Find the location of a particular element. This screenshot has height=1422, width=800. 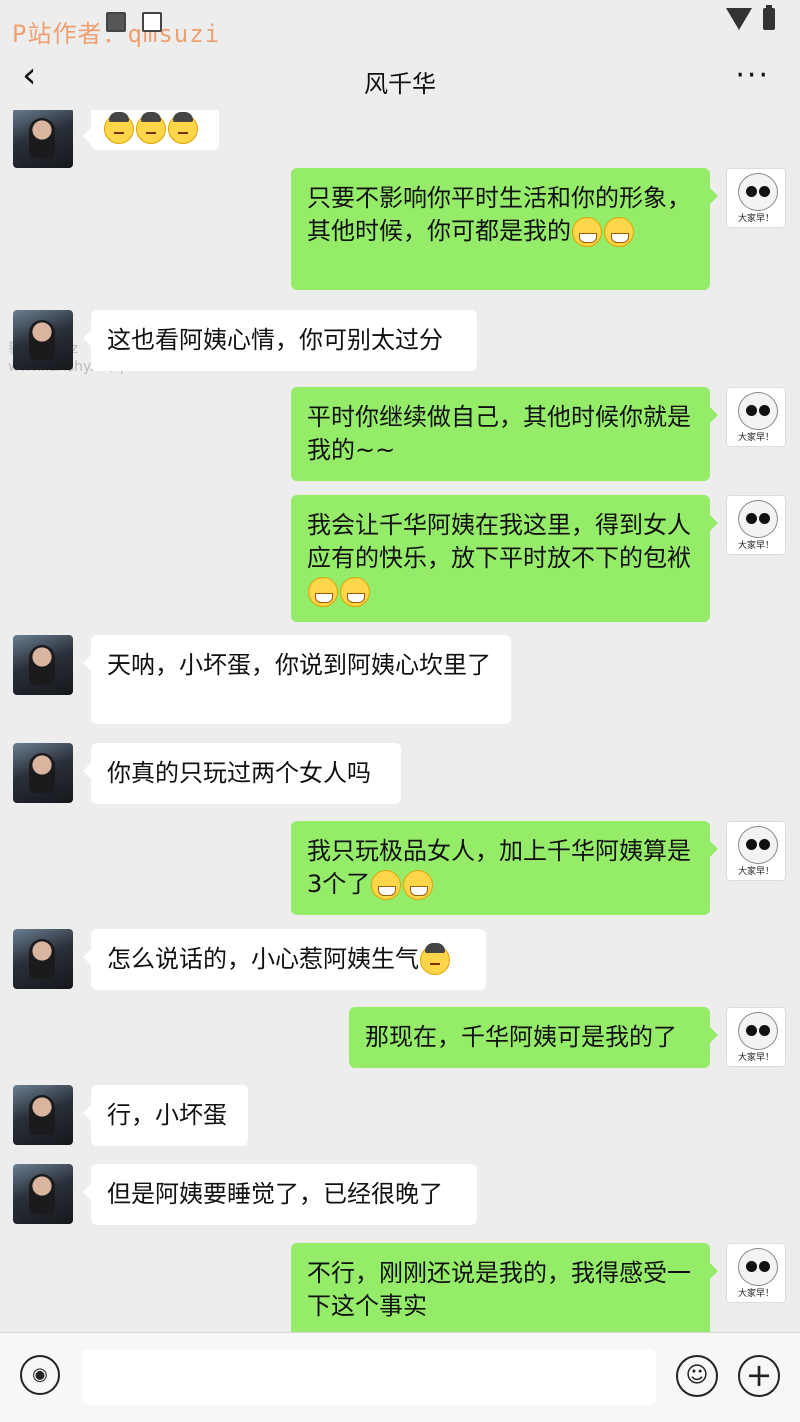

input-bar: ◉ ☺ + is located at coordinates (400, 1377).